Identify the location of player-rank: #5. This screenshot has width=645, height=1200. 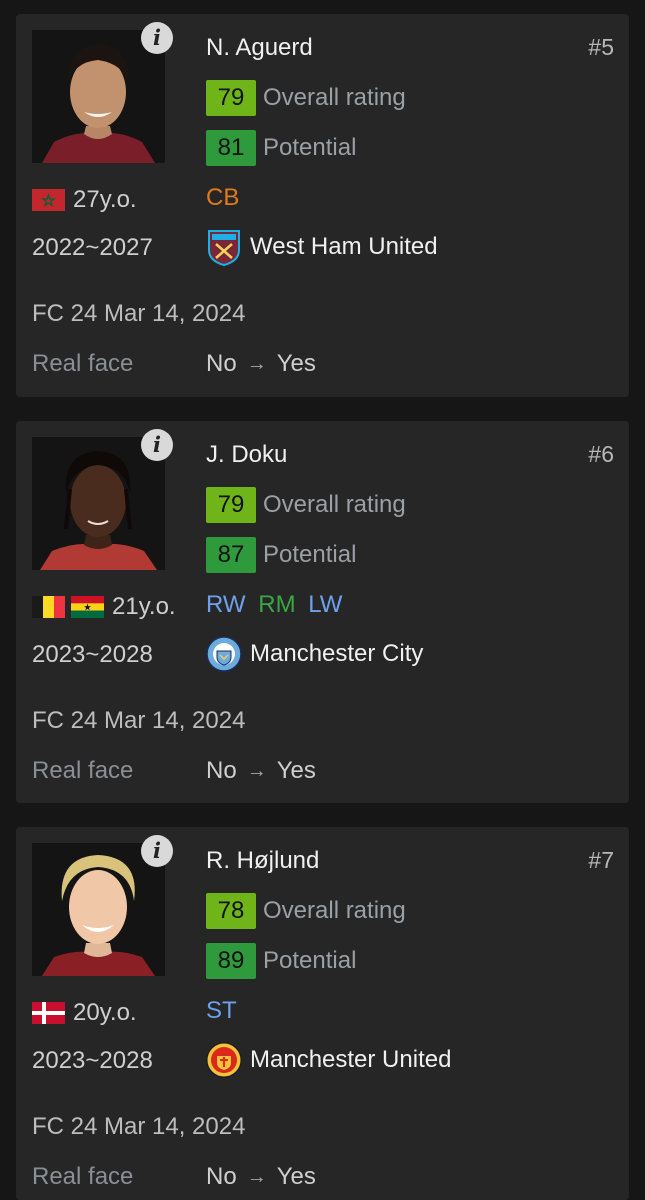
(601, 47).